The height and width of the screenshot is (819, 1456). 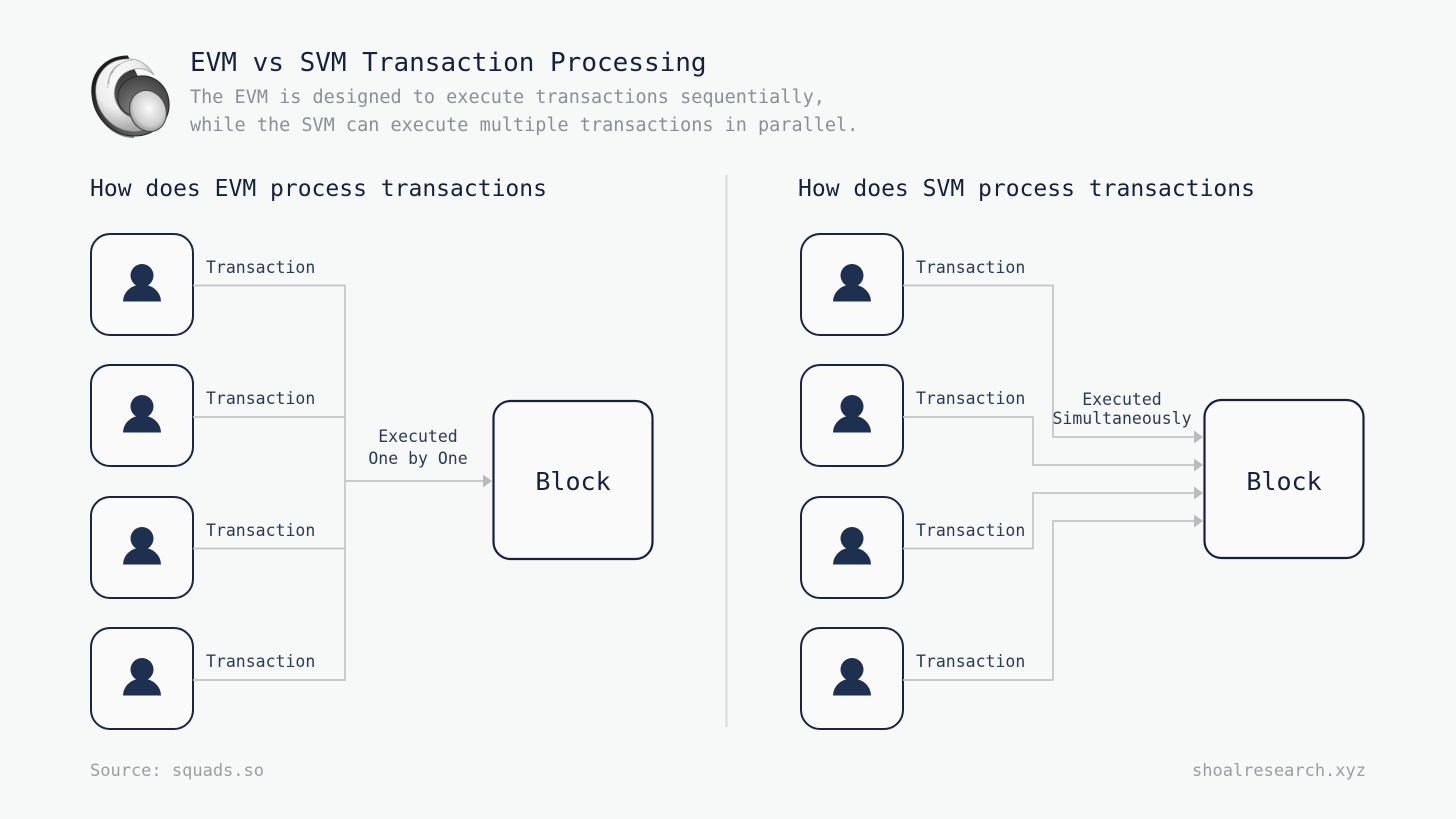 I want to click on evm-flow-label-line-2: One by One, so click(x=417, y=458).